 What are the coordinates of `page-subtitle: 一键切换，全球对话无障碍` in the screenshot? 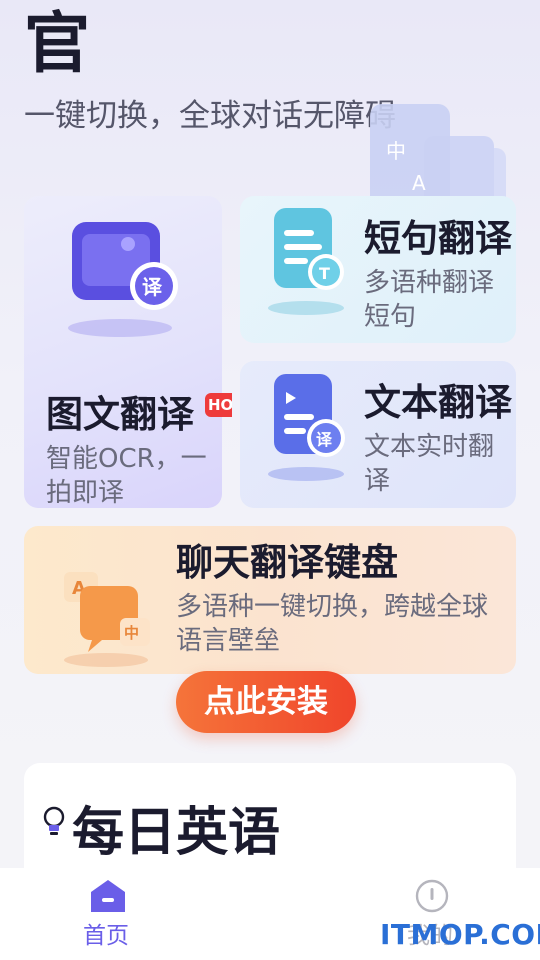 It's located at (210, 116).